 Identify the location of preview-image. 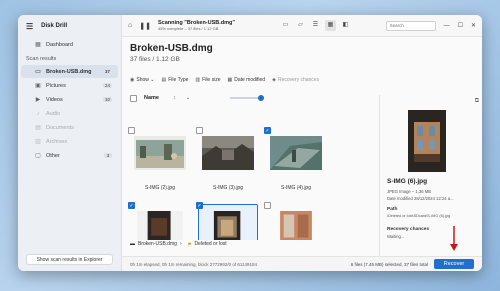
(427, 141).